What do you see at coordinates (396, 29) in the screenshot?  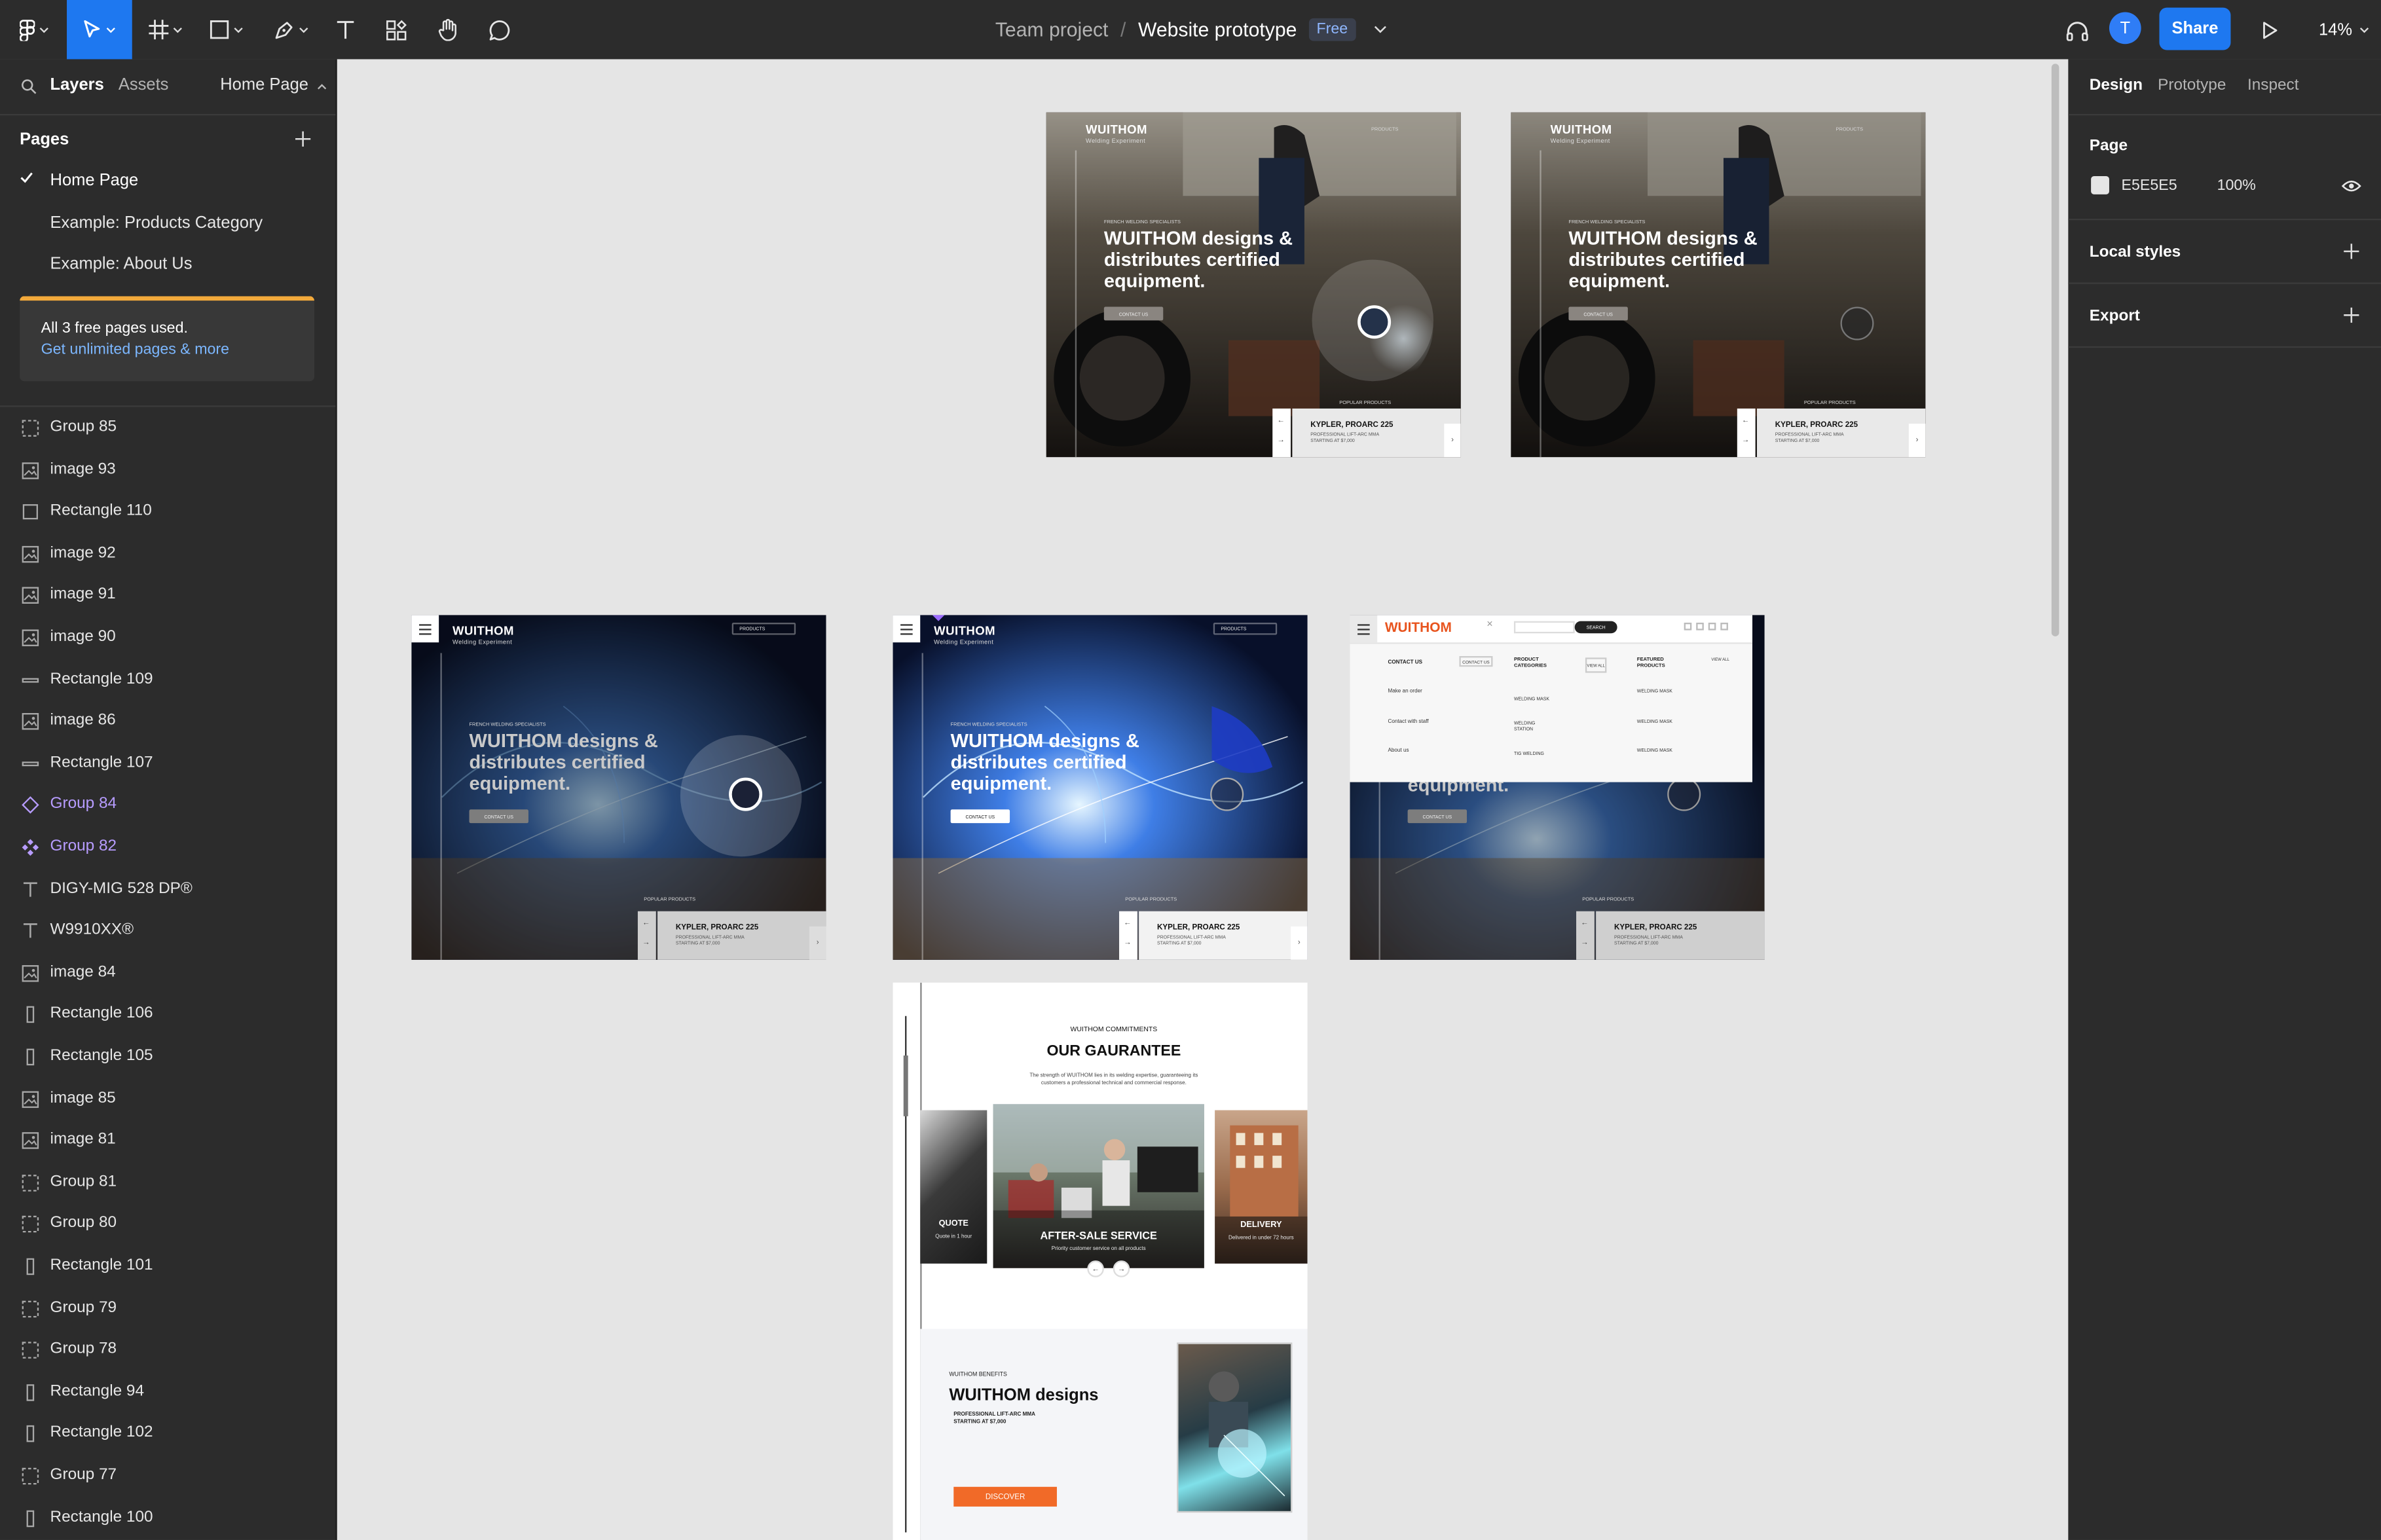 I see `resources-tool-button` at bounding box center [396, 29].